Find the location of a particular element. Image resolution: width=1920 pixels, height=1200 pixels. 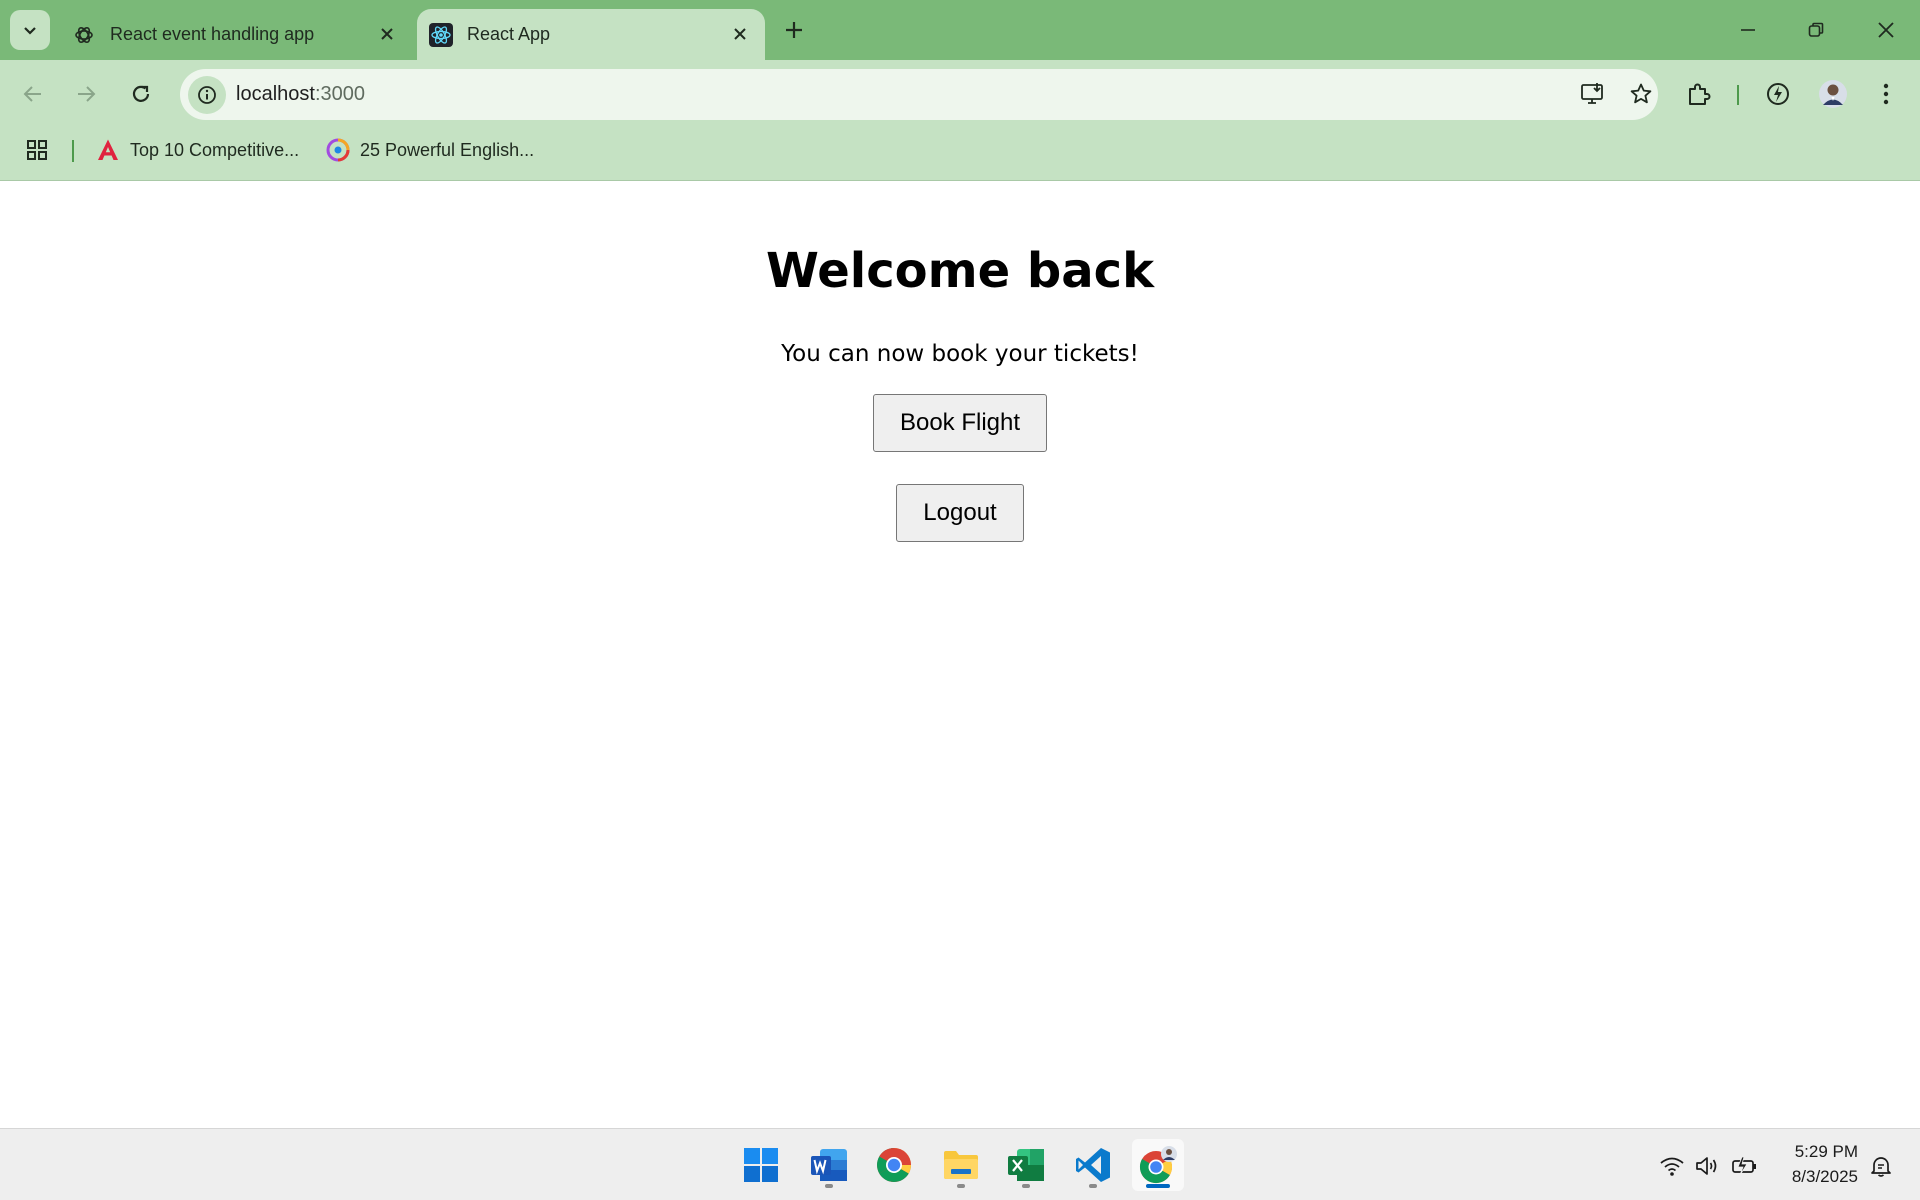

speedometer-icon is located at coordinates (1778, 94).